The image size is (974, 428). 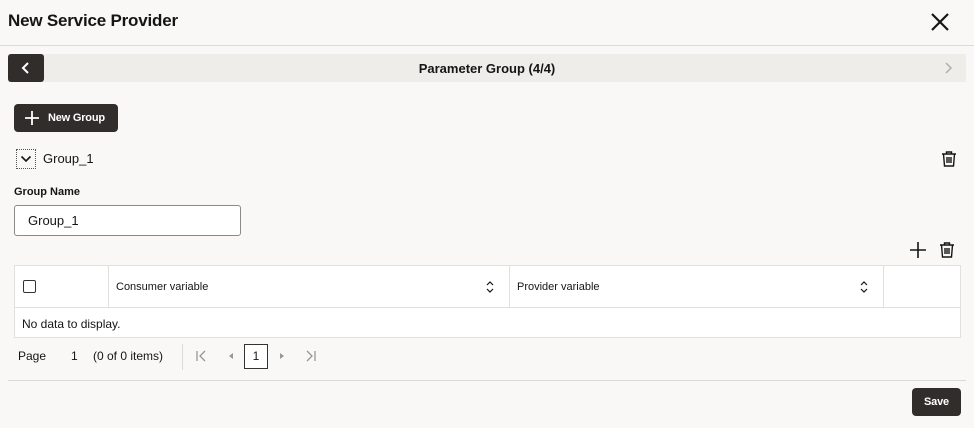 I want to click on empty-table-message: No data to display., so click(x=71, y=324).